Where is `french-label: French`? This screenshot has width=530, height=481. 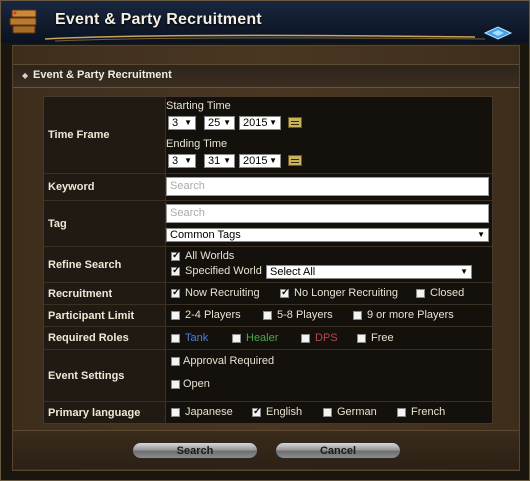 french-label: French is located at coordinates (428, 412).